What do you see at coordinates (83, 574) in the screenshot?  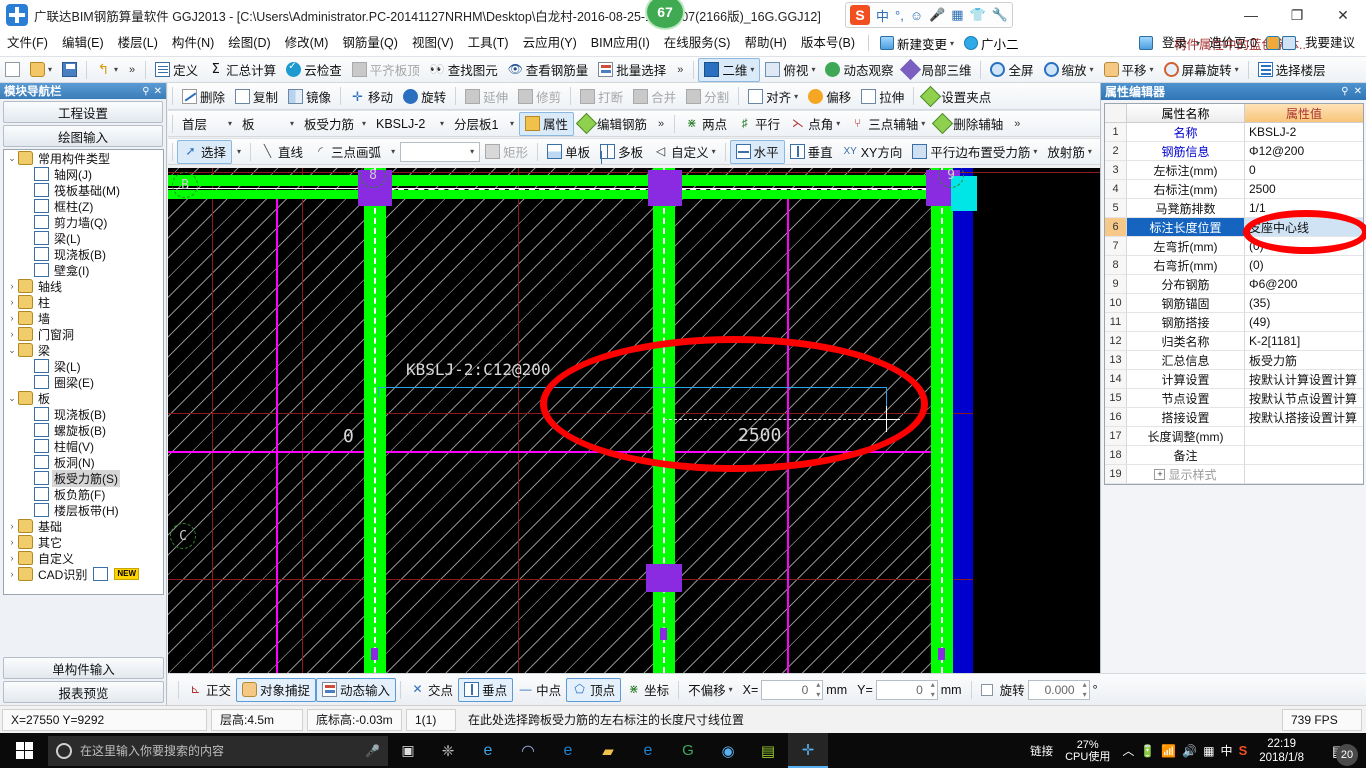 I see `tree-node-26: › CAD识别 NEW` at bounding box center [83, 574].